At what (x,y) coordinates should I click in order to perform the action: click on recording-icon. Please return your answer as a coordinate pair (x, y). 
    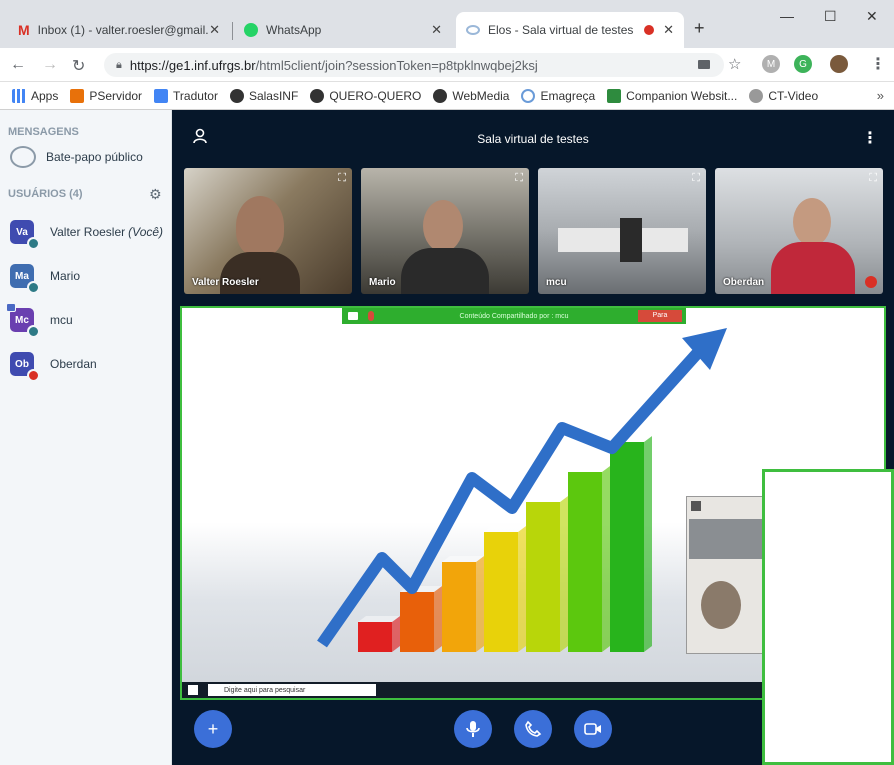
    Looking at the image, I should click on (649, 30).